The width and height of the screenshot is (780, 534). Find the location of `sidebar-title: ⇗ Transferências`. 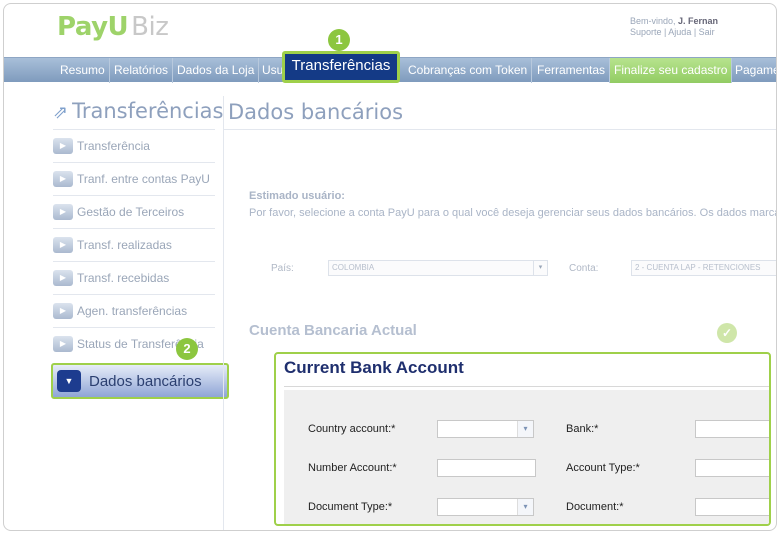

sidebar-title: ⇗ Transferências is located at coordinates (138, 111).